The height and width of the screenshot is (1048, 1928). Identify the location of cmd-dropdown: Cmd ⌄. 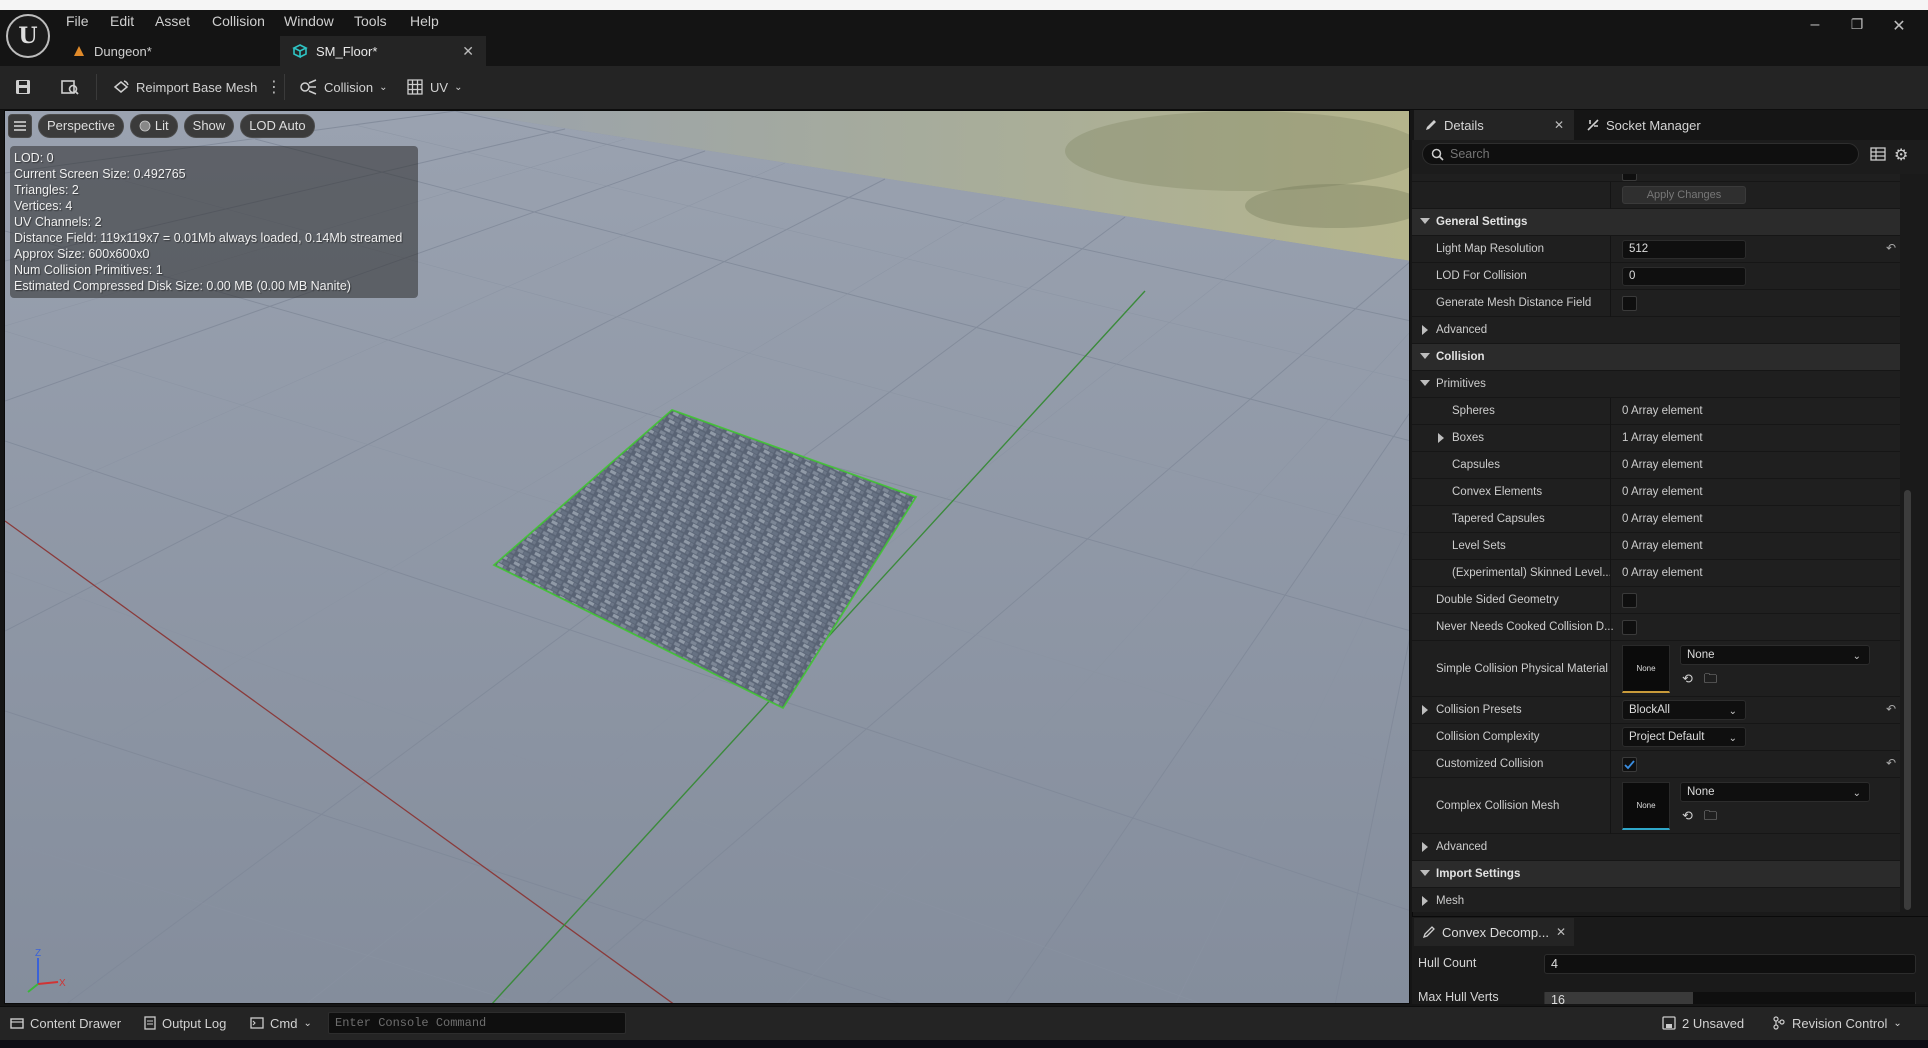
(281, 1023).